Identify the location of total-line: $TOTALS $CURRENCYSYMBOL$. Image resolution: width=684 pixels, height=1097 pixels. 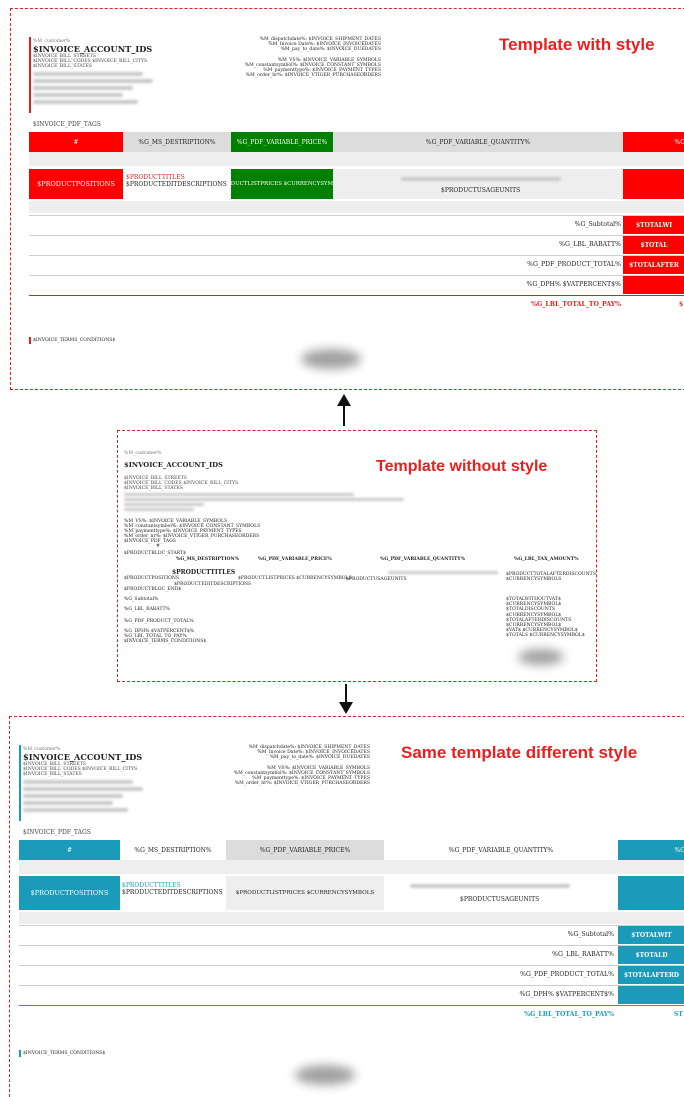
(545, 636).